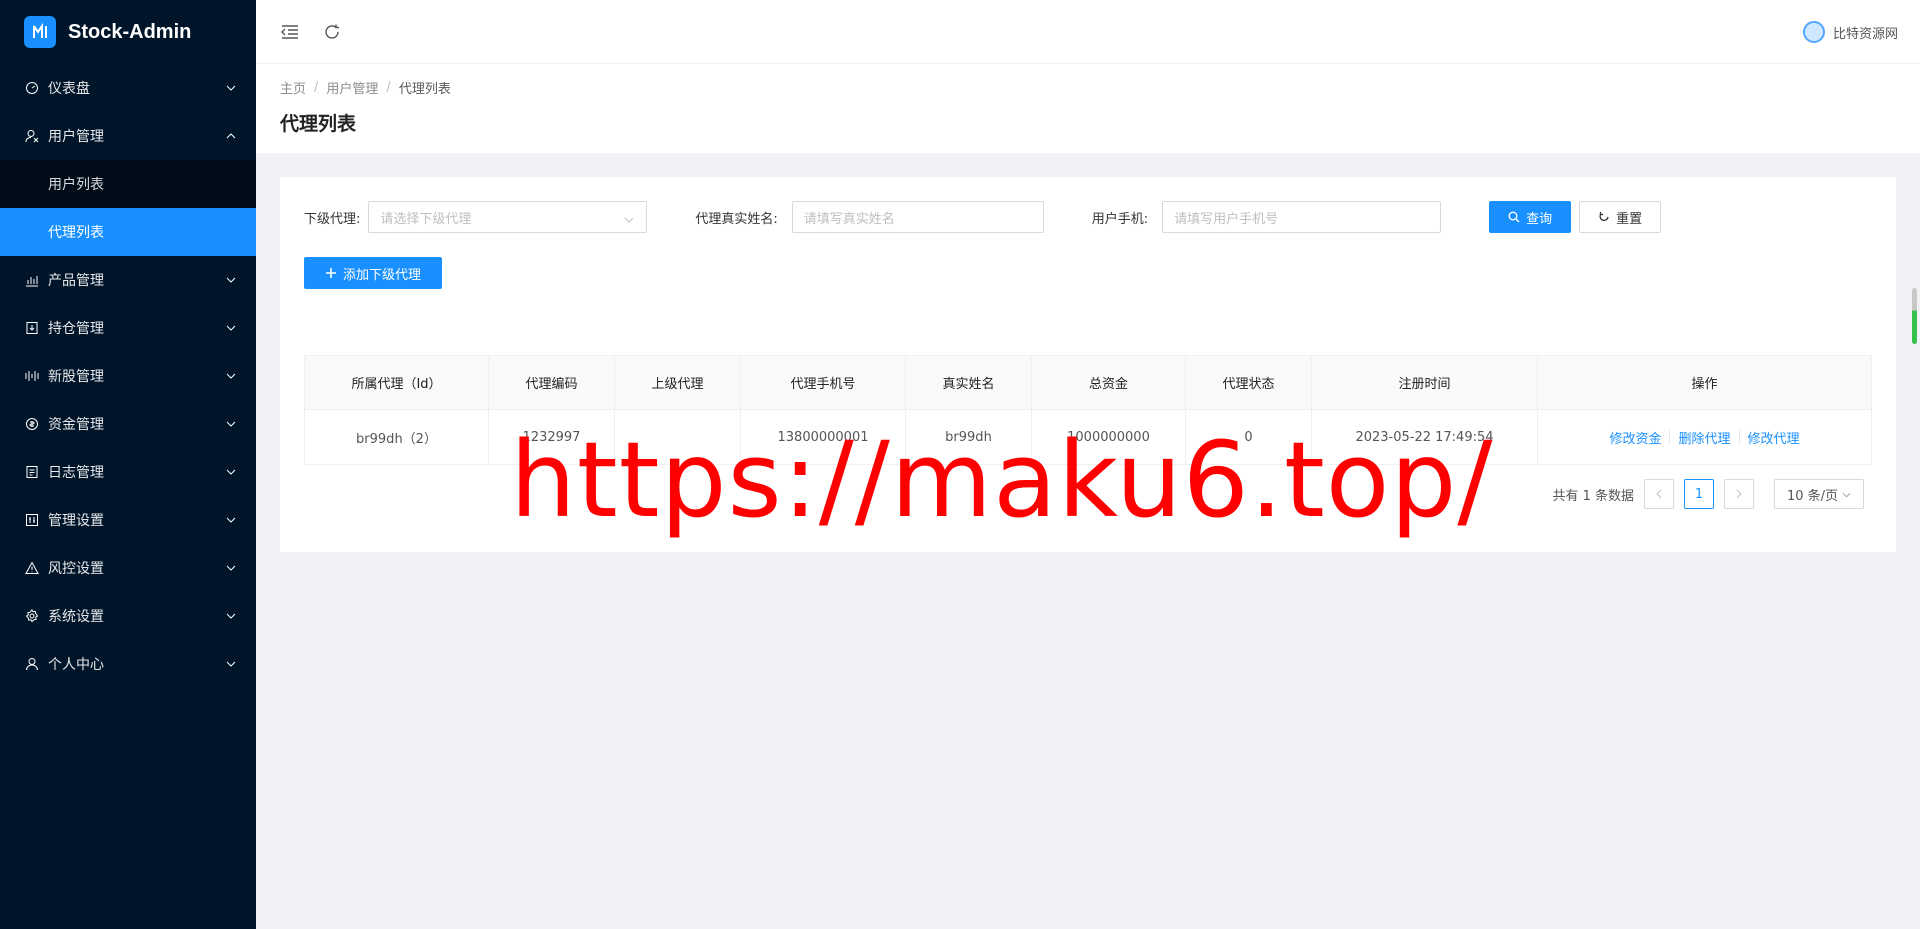 This screenshot has width=1920, height=929. What do you see at coordinates (32, 280) in the screenshot?
I see `chart-icon` at bounding box center [32, 280].